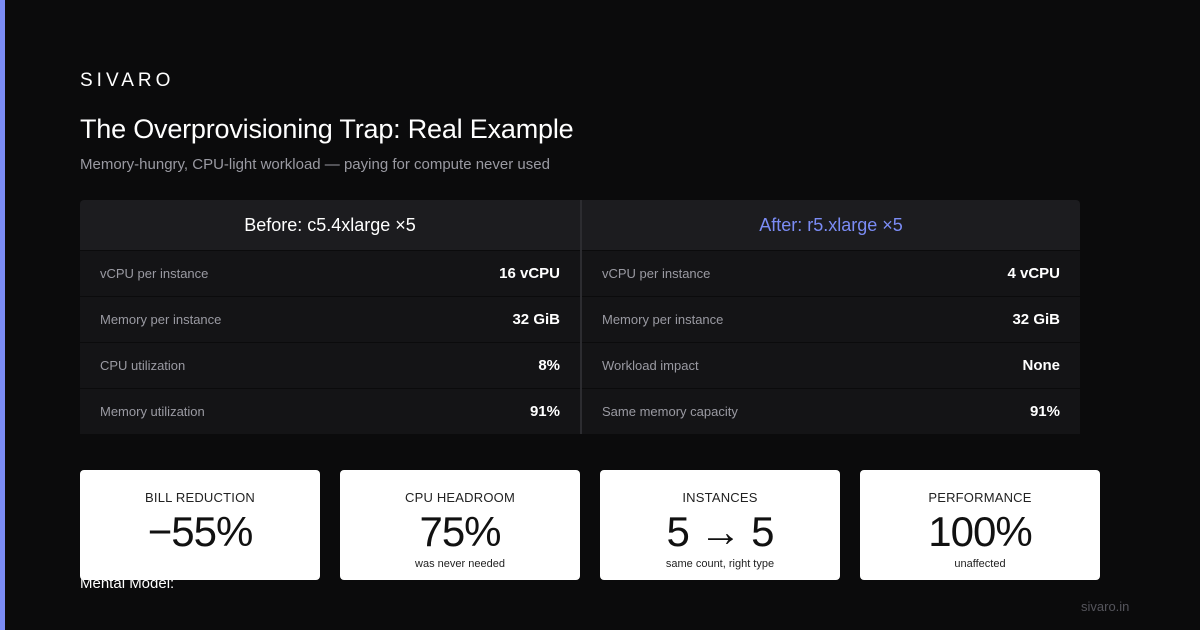 The image size is (1200, 630). Describe the element at coordinates (1105, 606) in the screenshot. I see `site-url: sivaro.in` at that location.